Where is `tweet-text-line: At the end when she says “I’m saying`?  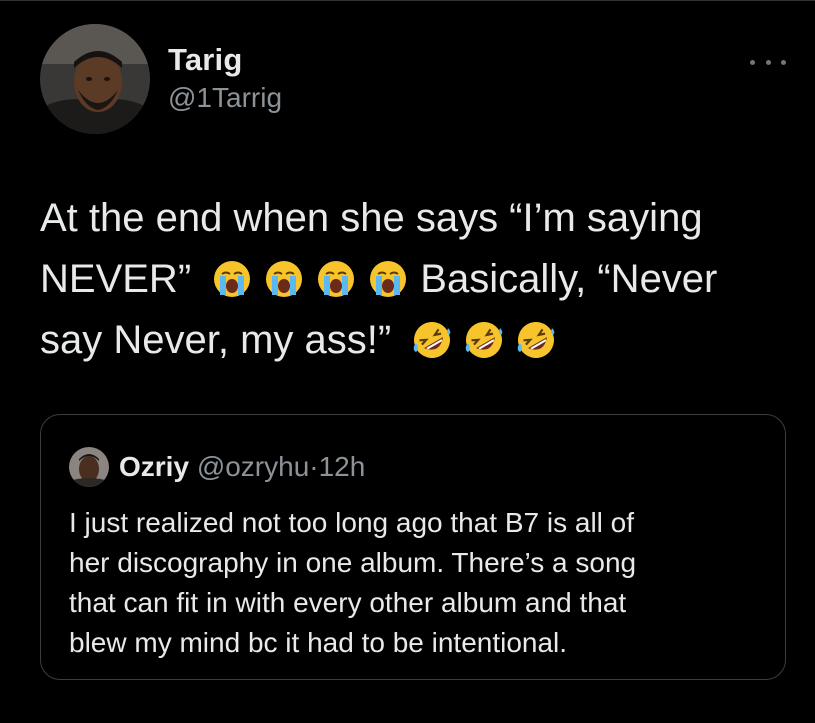
tweet-text-line: At the end when she says “I’m saying is located at coordinates (371, 218).